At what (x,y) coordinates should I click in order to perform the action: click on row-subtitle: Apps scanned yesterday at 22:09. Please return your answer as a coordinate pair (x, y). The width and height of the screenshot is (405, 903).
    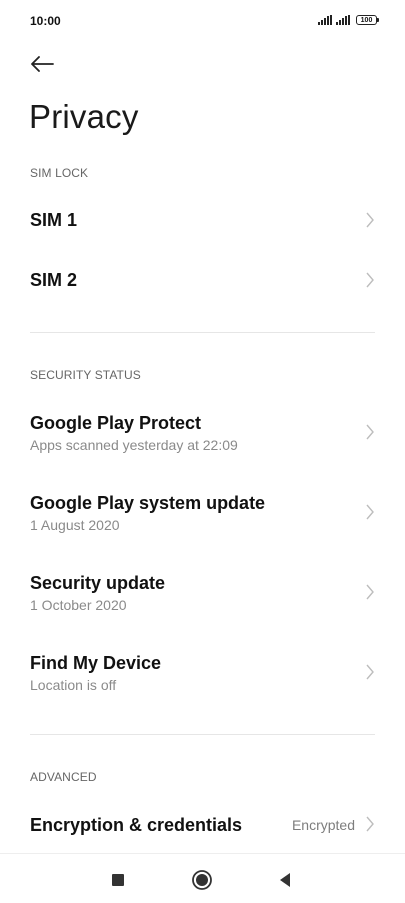
    Looking at the image, I should click on (134, 445).